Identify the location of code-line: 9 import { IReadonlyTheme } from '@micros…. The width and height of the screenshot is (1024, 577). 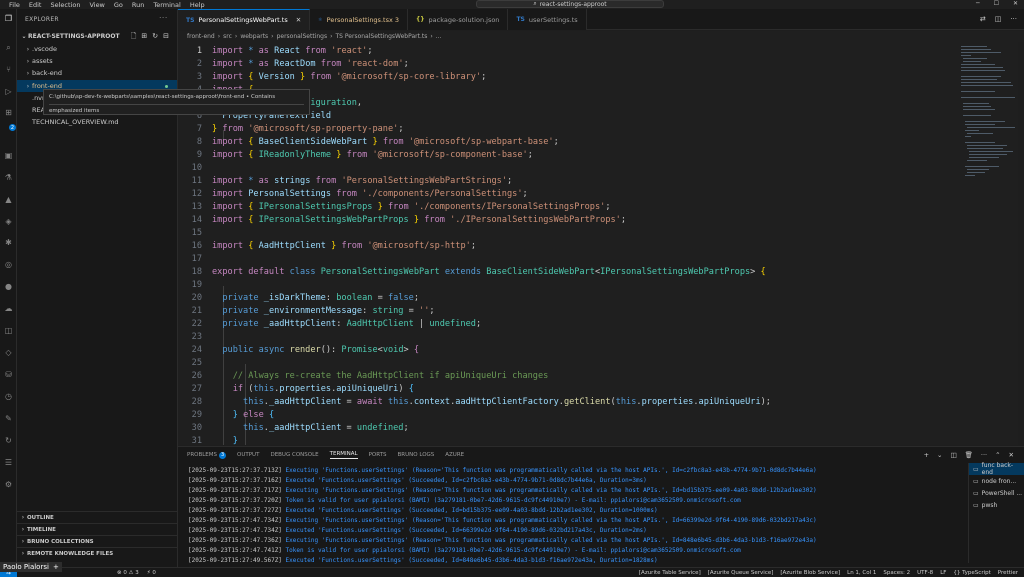
(568, 154).